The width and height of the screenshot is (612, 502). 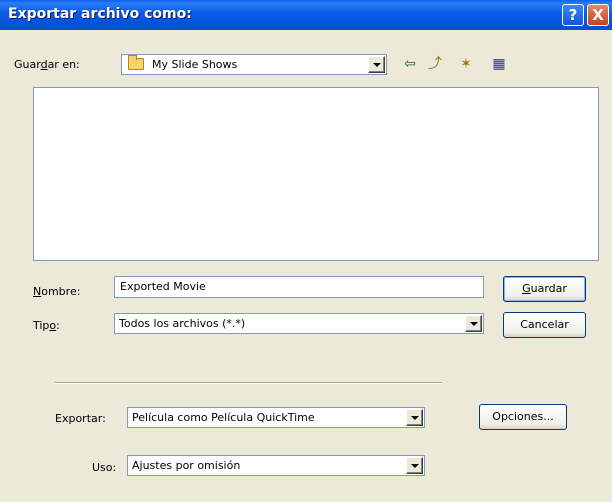 What do you see at coordinates (598, 15) in the screenshot?
I see `close-button: X` at bounding box center [598, 15].